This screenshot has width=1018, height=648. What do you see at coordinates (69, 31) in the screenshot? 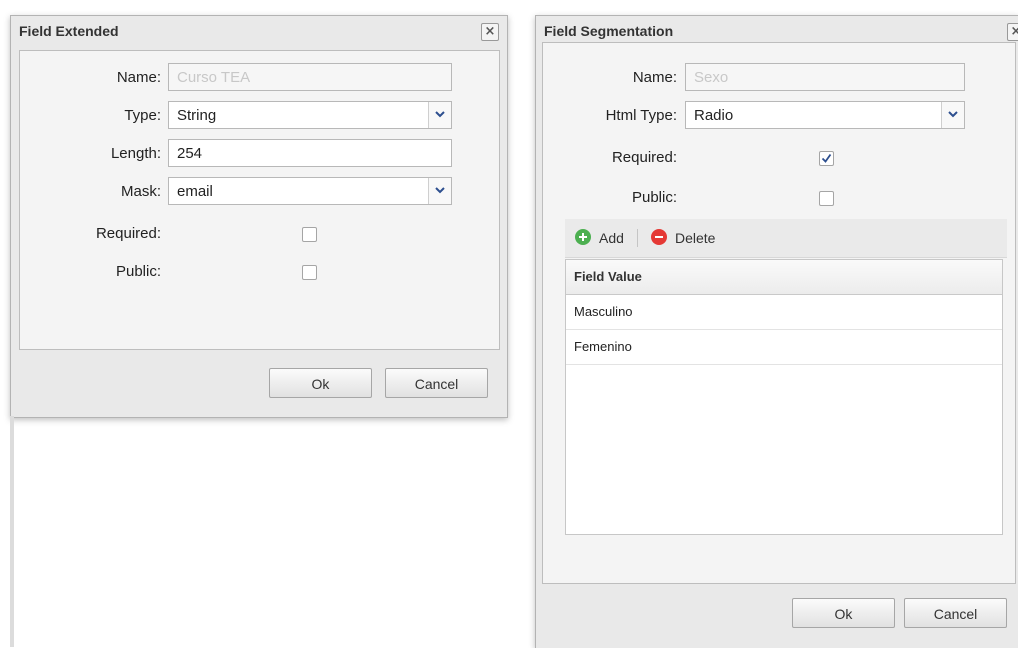
I see `dialog-title: Field Extended` at bounding box center [69, 31].